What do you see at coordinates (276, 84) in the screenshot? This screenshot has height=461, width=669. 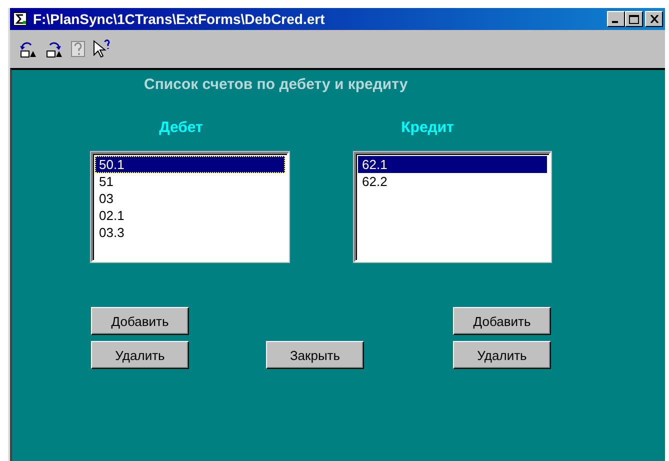 I see `form-heading: Список счетов по дебету и кредиту` at bounding box center [276, 84].